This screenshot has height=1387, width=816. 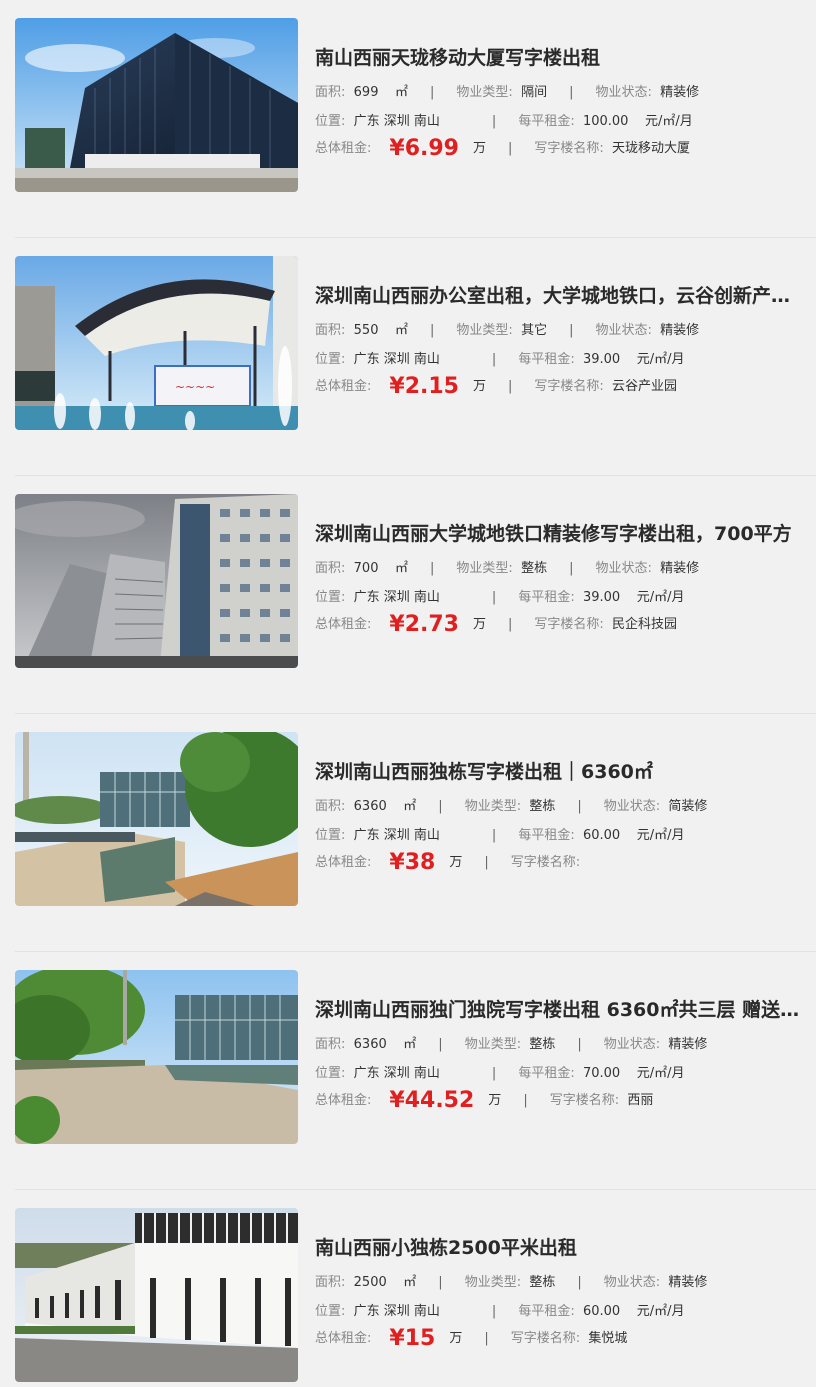 I want to click on unit-rent-value: 70.00, so click(x=601, y=1073).